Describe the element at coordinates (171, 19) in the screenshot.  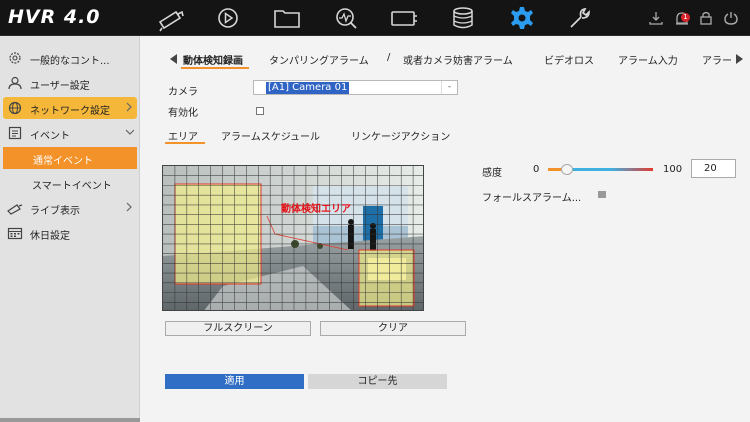
I see `camera-icon` at that location.